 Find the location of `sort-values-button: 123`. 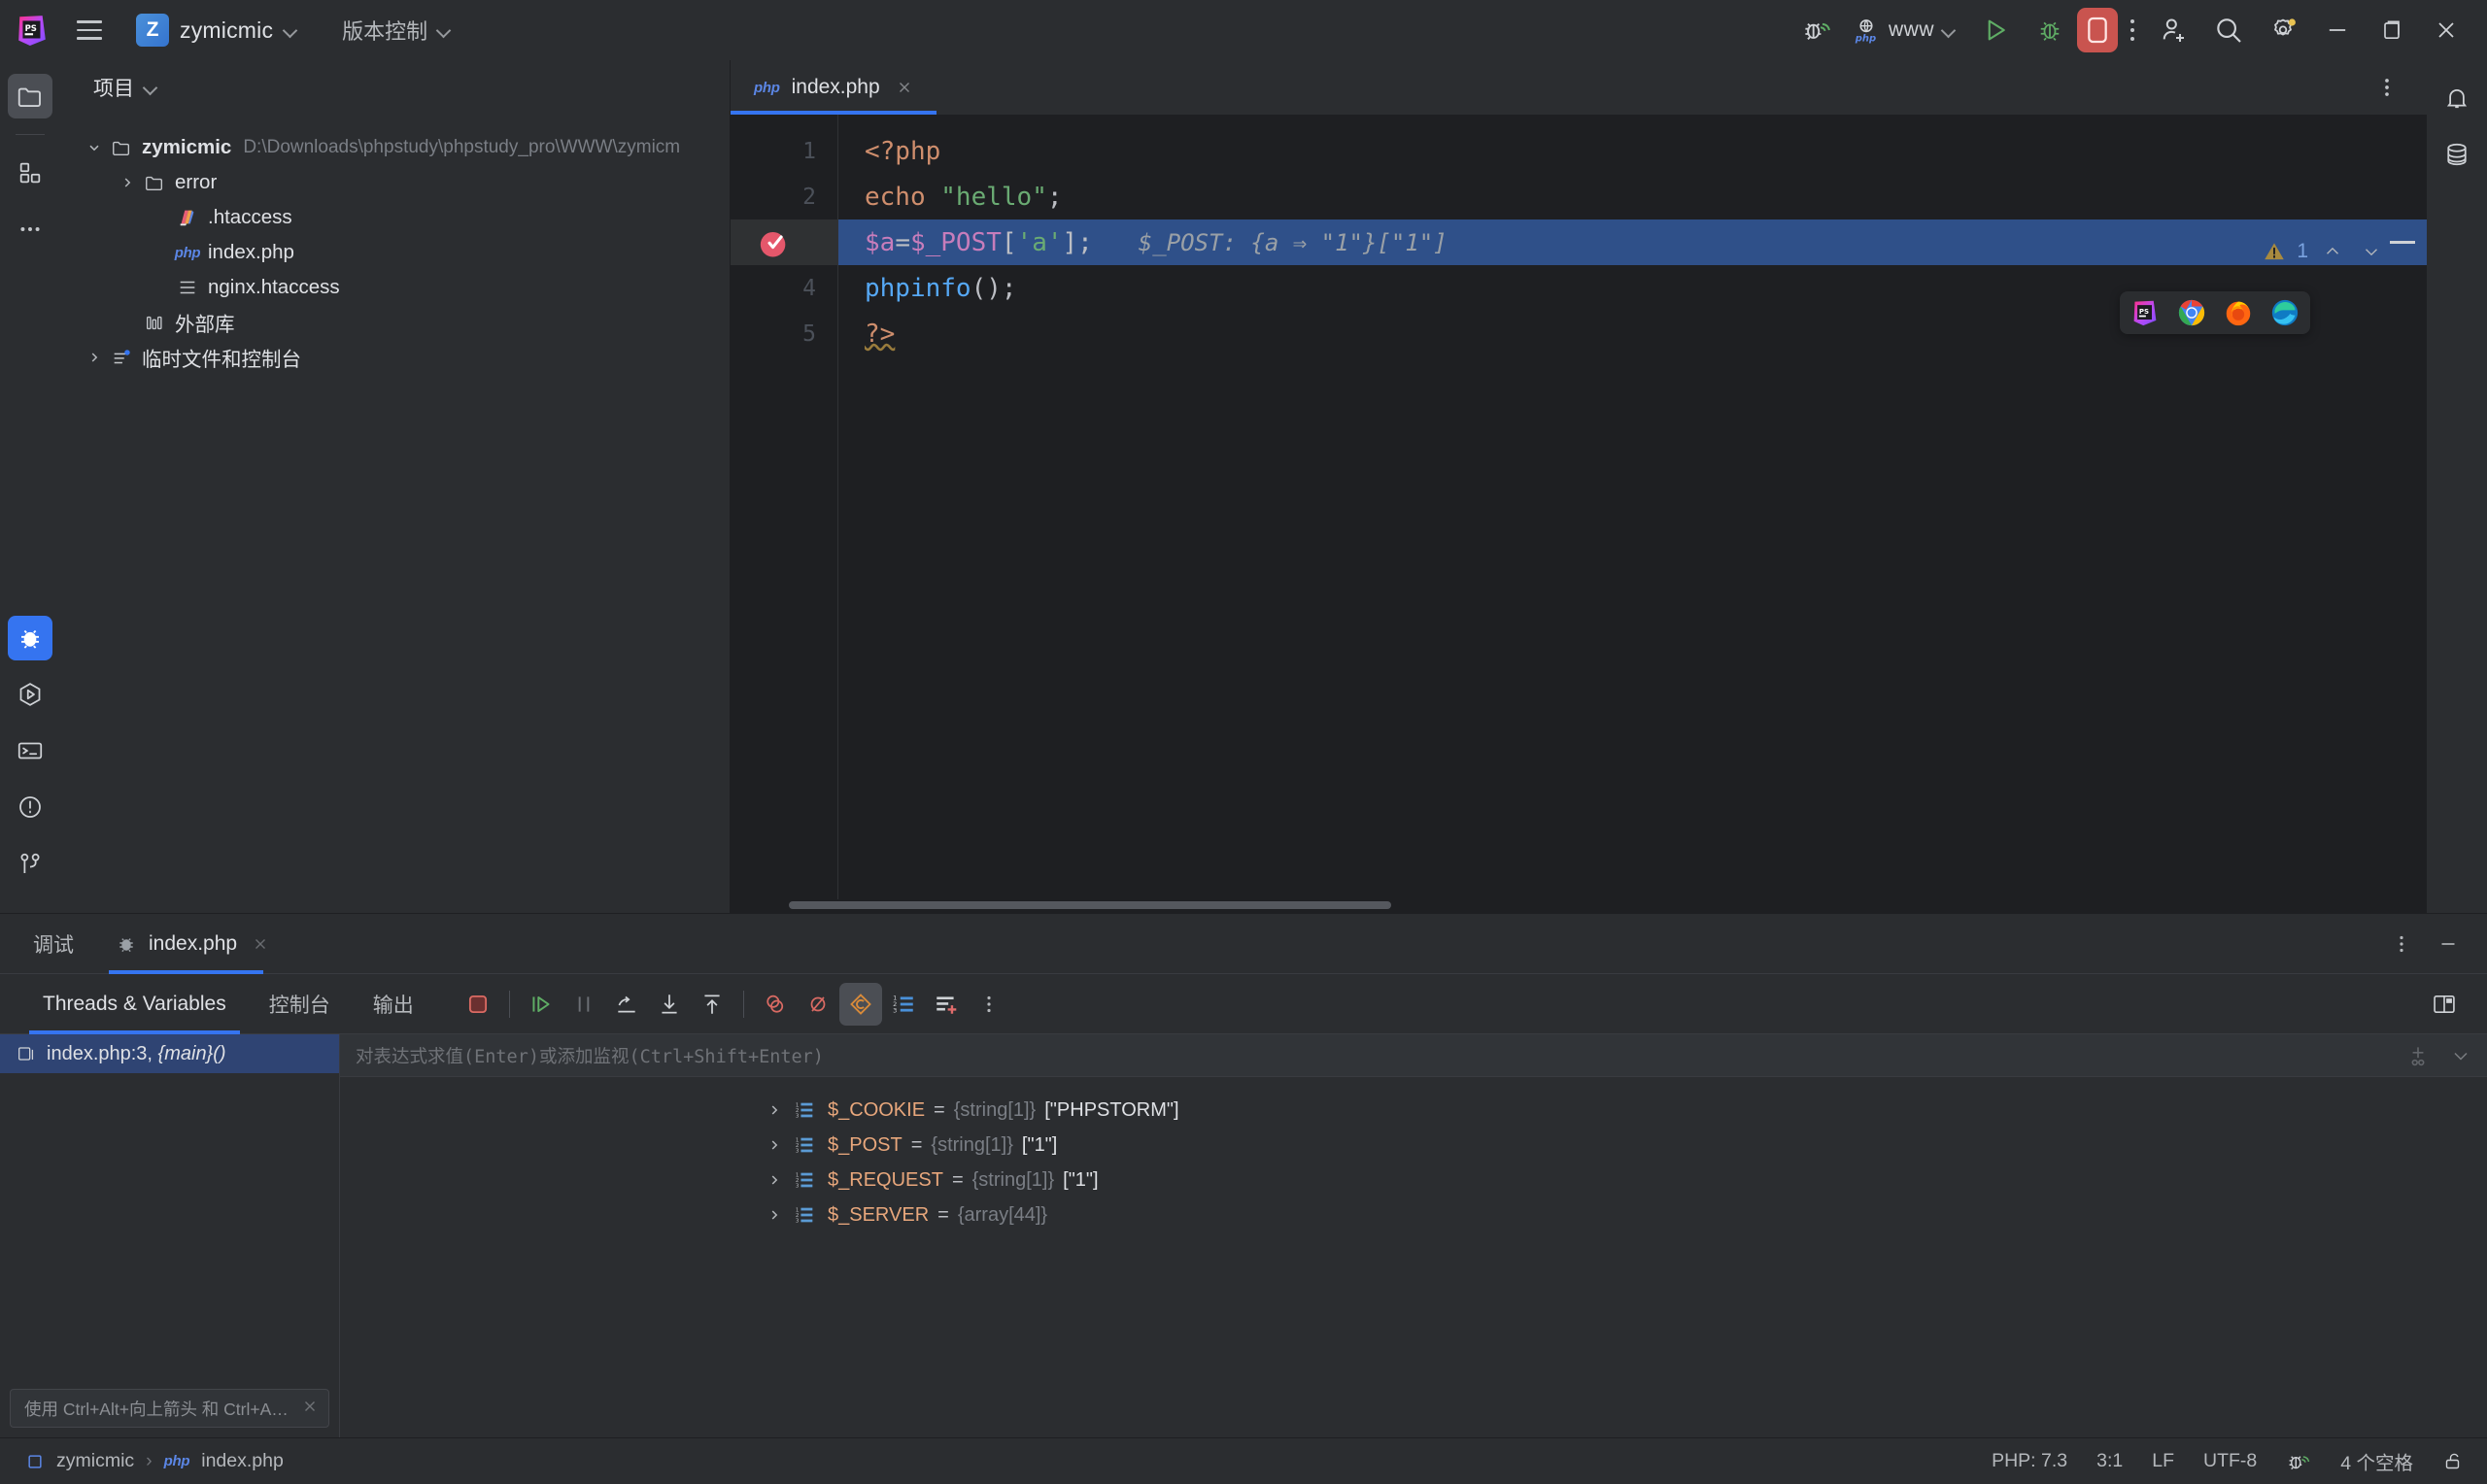

sort-values-button: 123 is located at coordinates (903, 1004).